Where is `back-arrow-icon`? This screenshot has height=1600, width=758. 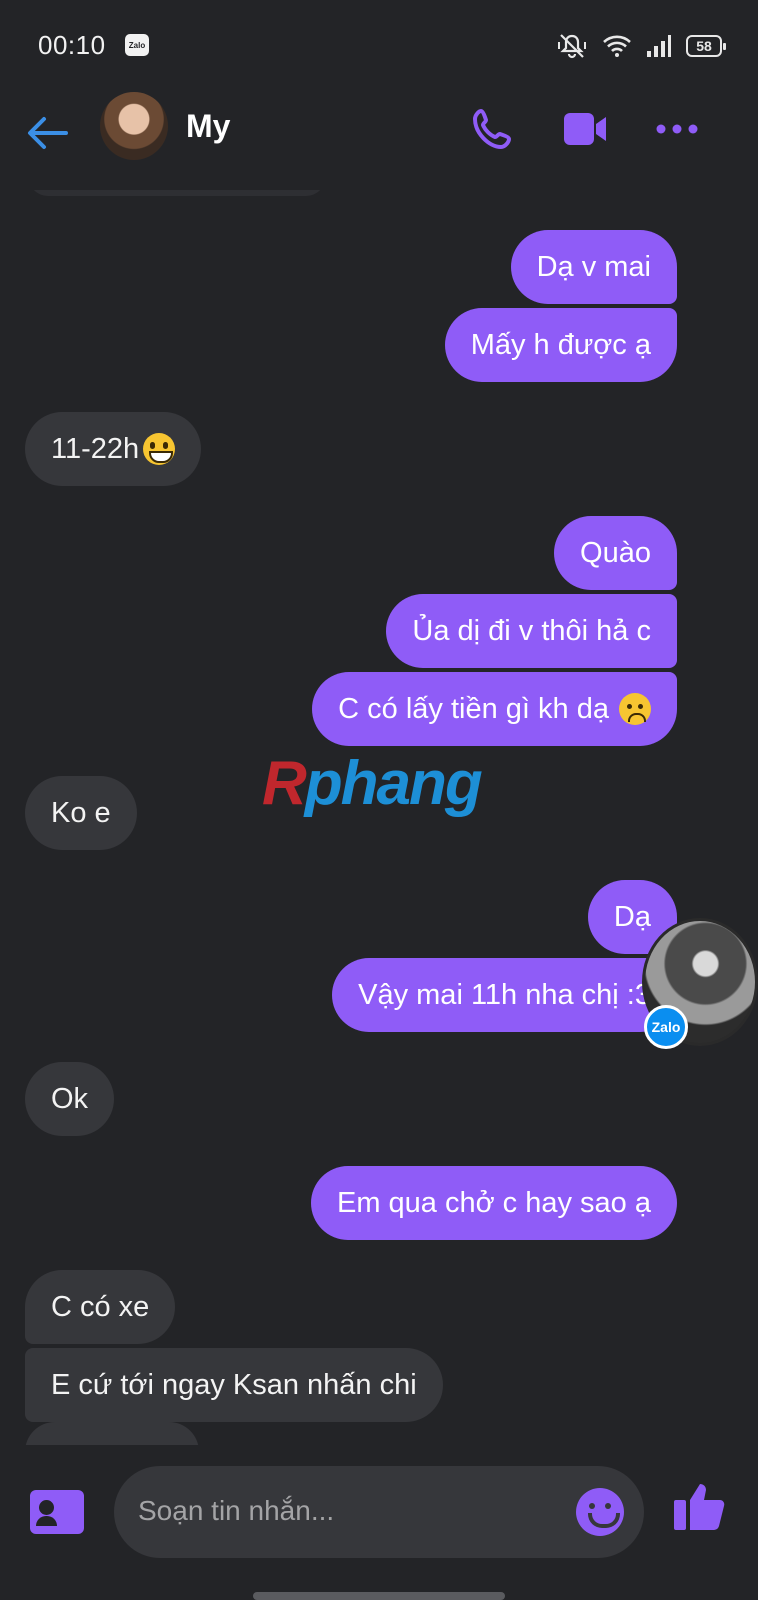
back-arrow-icon is located at coordinates (48, 133).